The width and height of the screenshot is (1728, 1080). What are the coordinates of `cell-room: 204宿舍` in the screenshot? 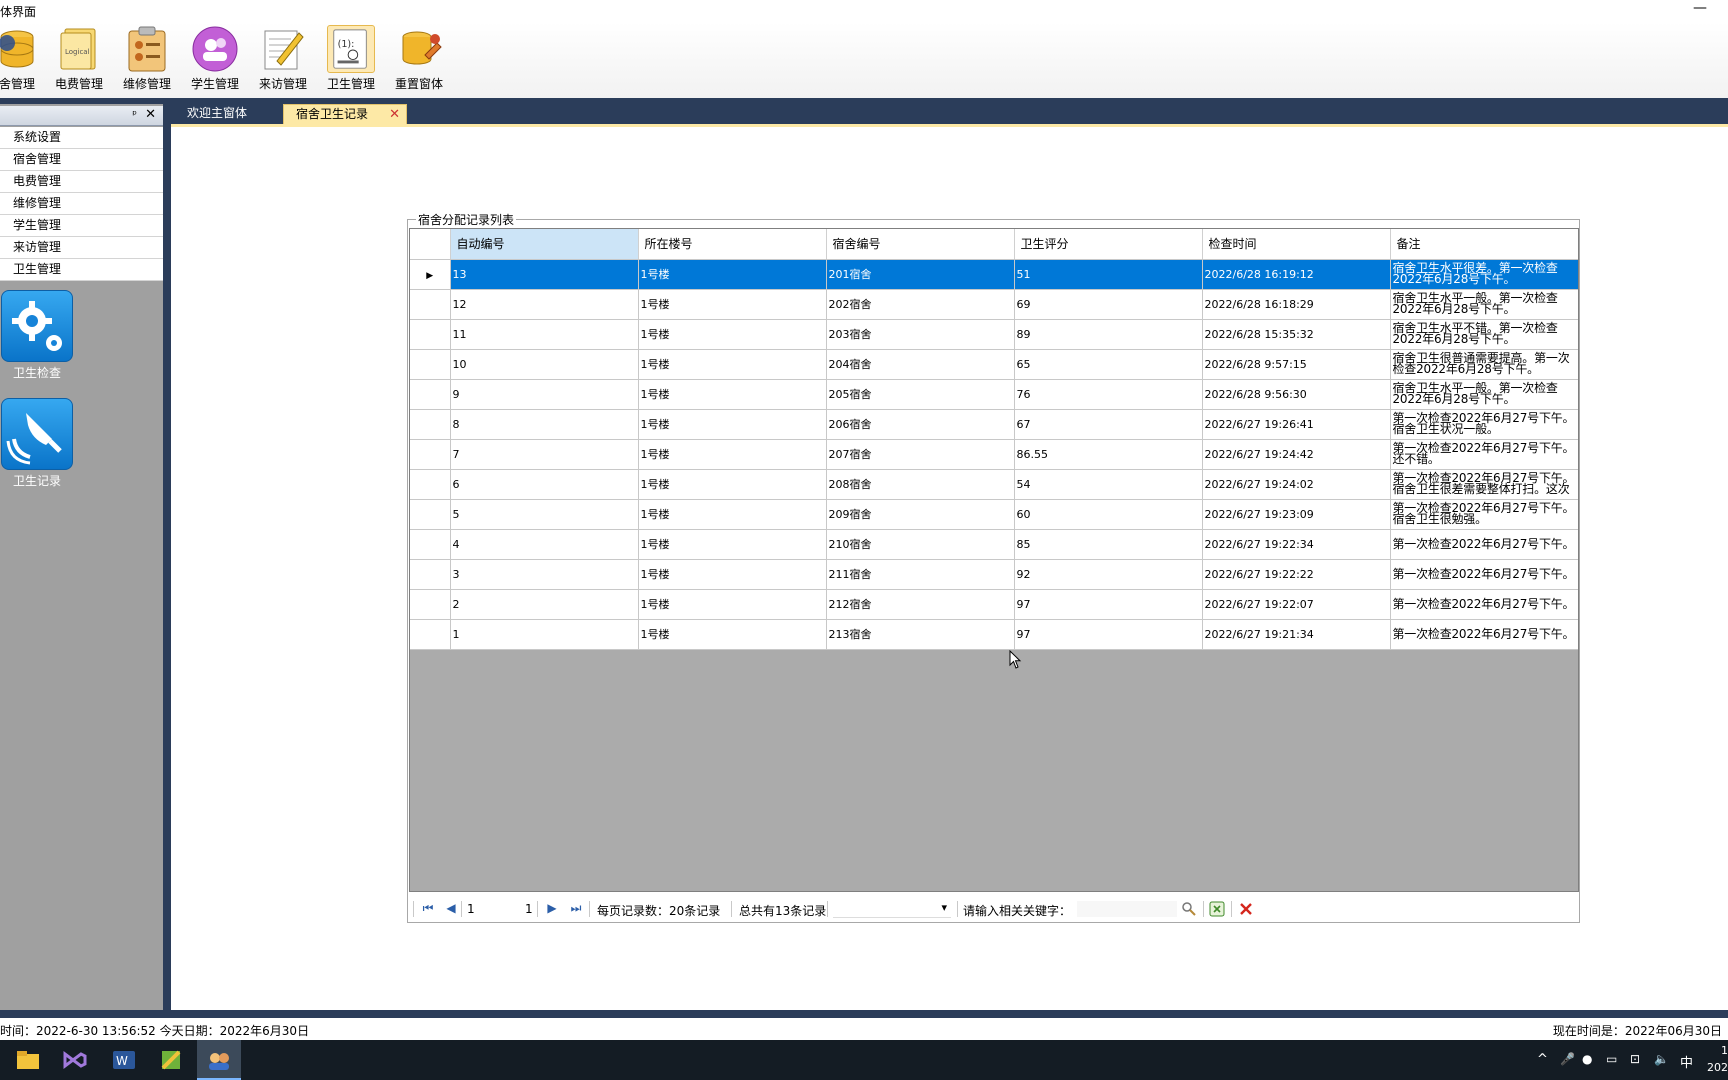 It's located at (920, 364).